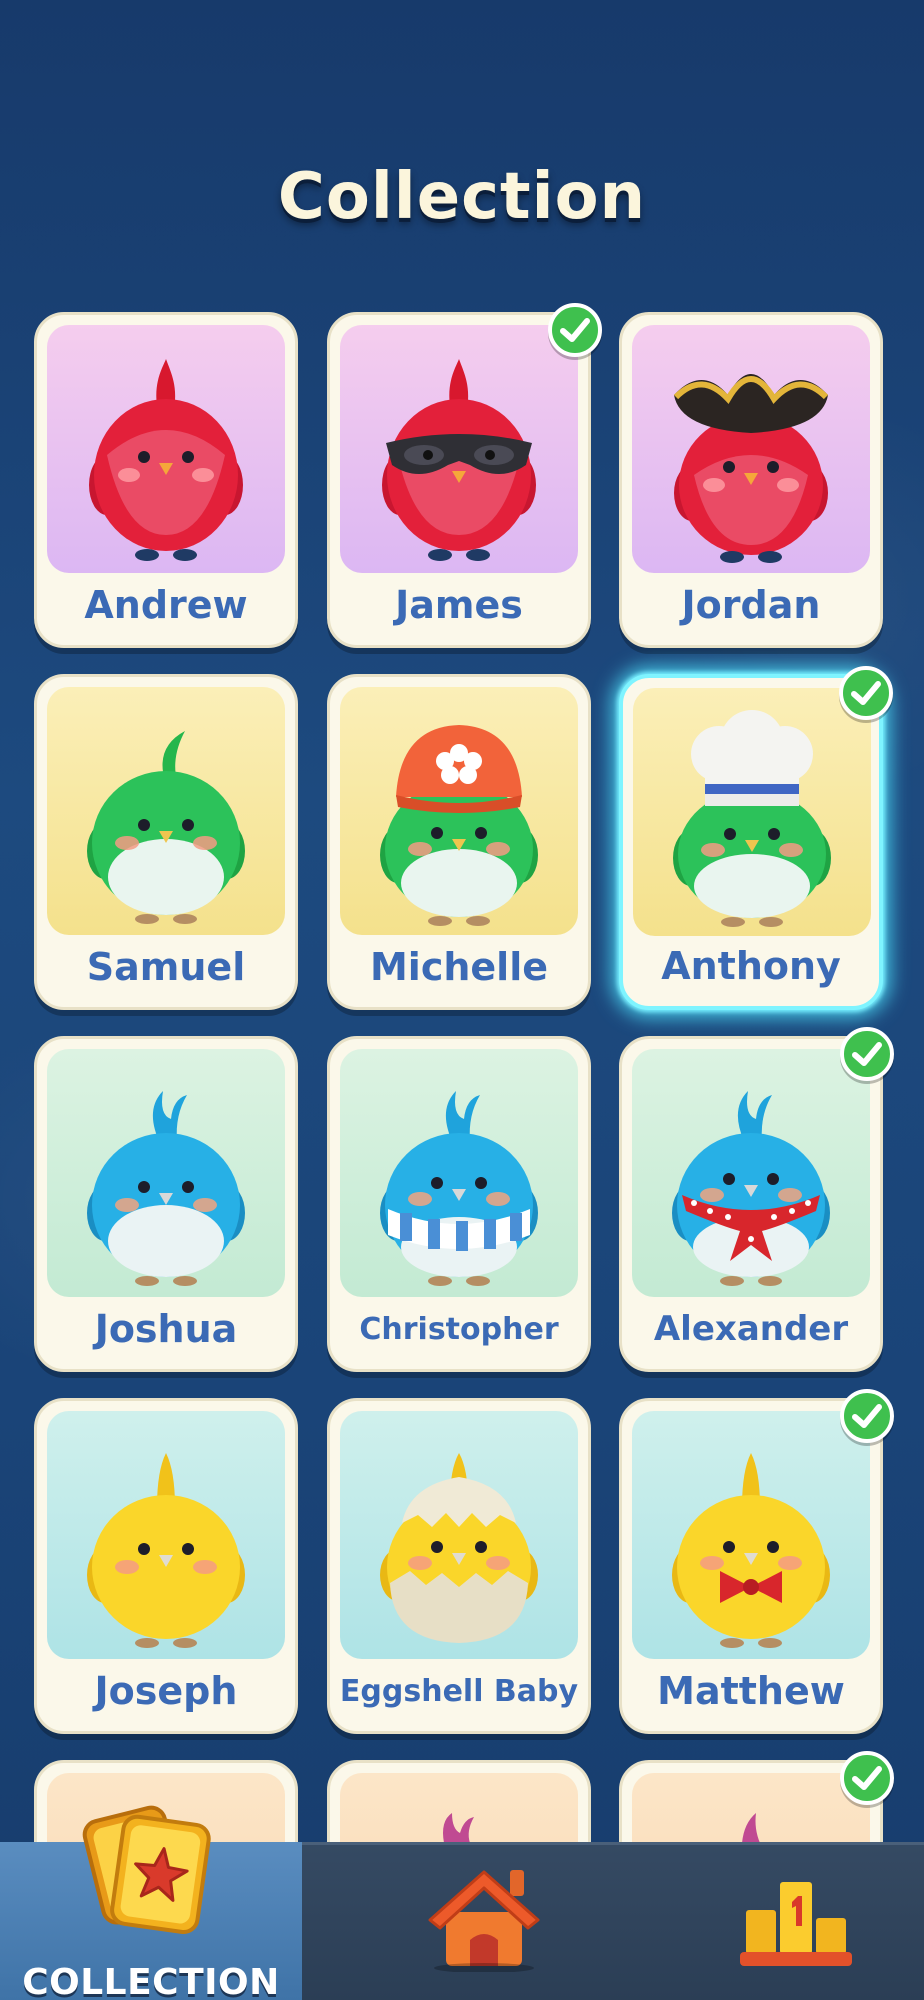 The image size is (924, 2000). I want to click on yellow-bird-eggshell-icon, so click(459, 1548).